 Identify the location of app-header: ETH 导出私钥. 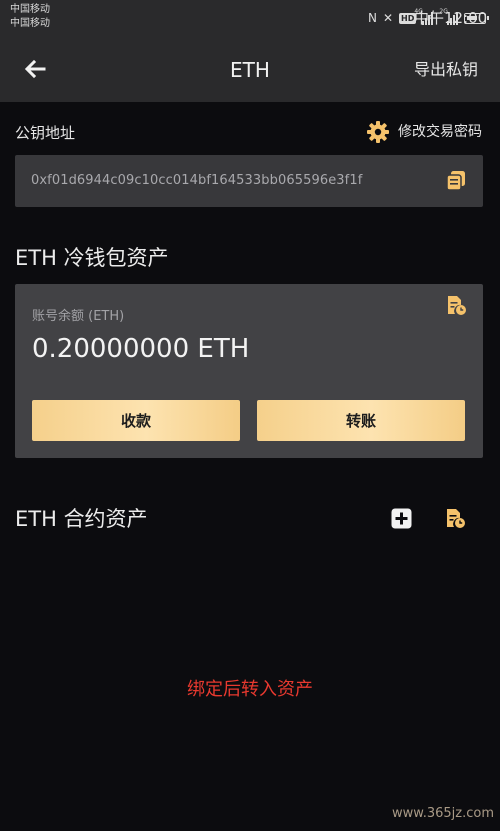
(250, 69).